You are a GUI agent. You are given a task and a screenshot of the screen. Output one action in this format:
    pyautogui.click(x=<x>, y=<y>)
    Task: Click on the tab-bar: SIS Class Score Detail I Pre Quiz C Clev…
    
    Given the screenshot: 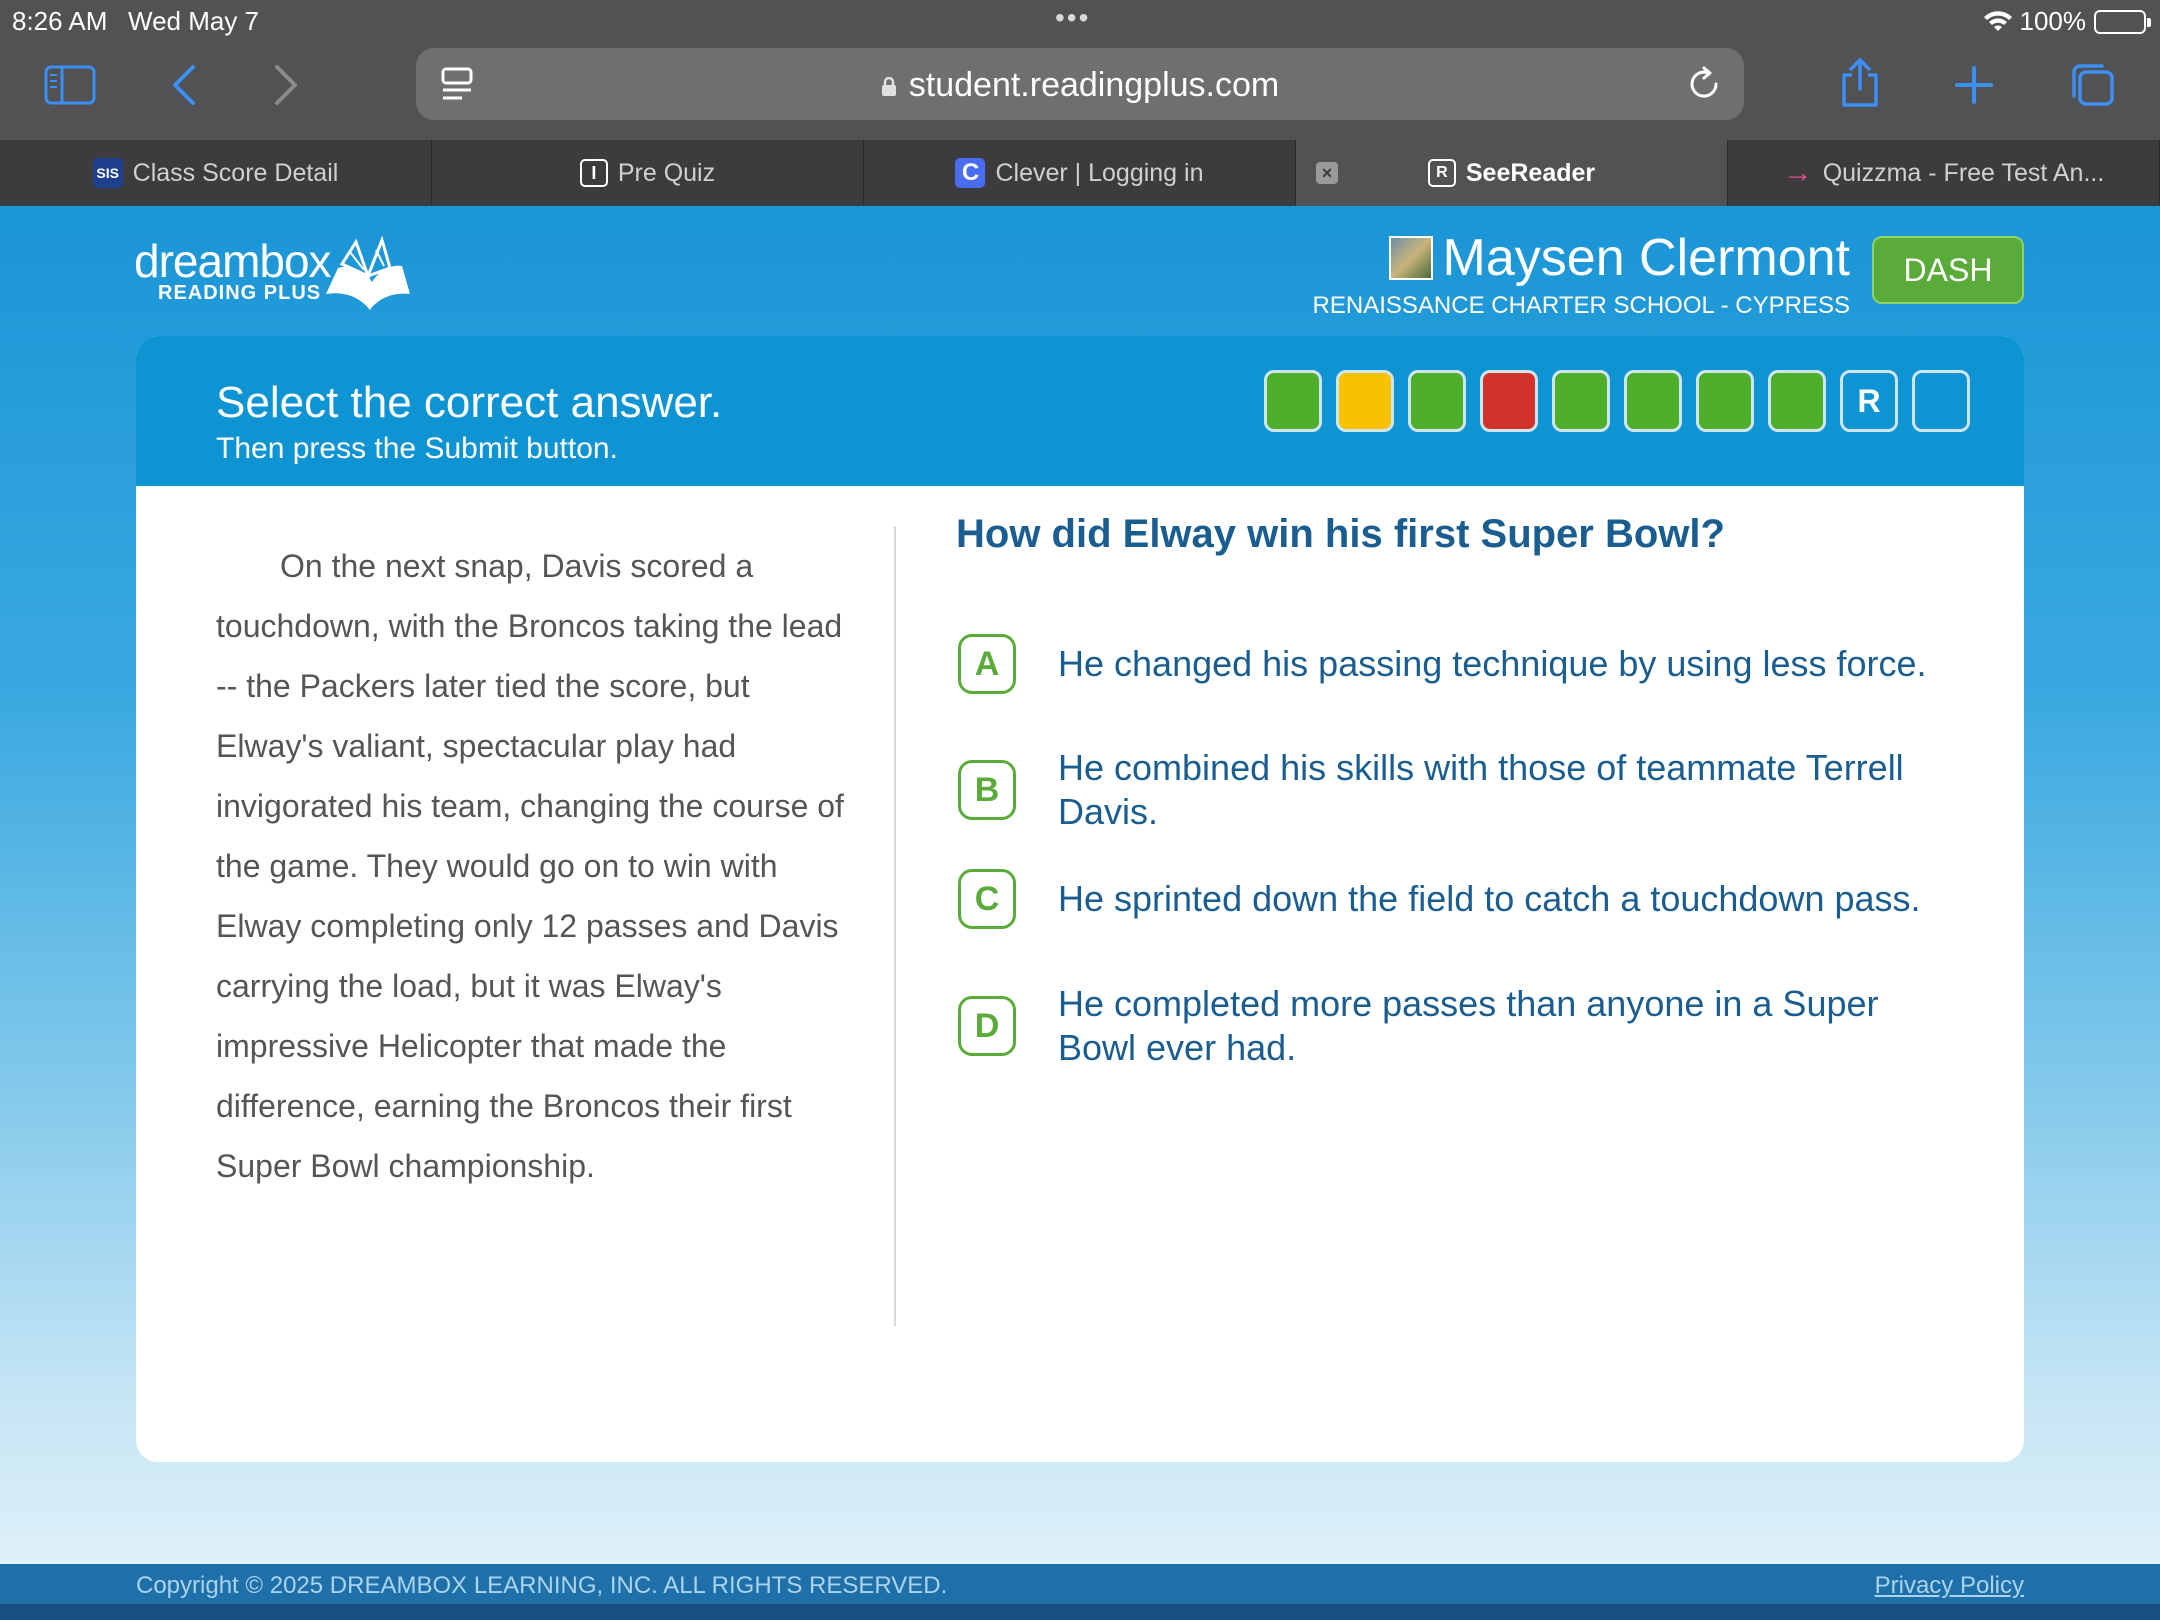 What is the action you would take?
    pyautogui.click(x=1080, y=173)
    